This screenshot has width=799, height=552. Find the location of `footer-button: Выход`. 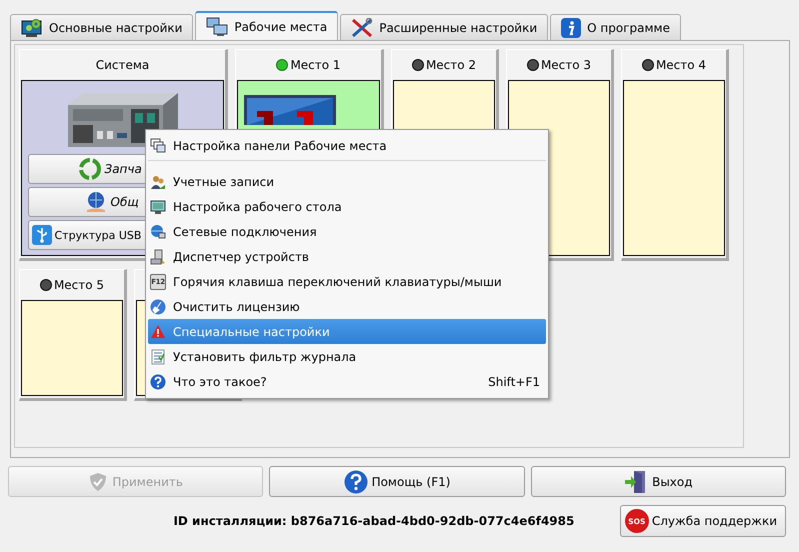

footer-button: Выход is located at coordinates (658, 481).